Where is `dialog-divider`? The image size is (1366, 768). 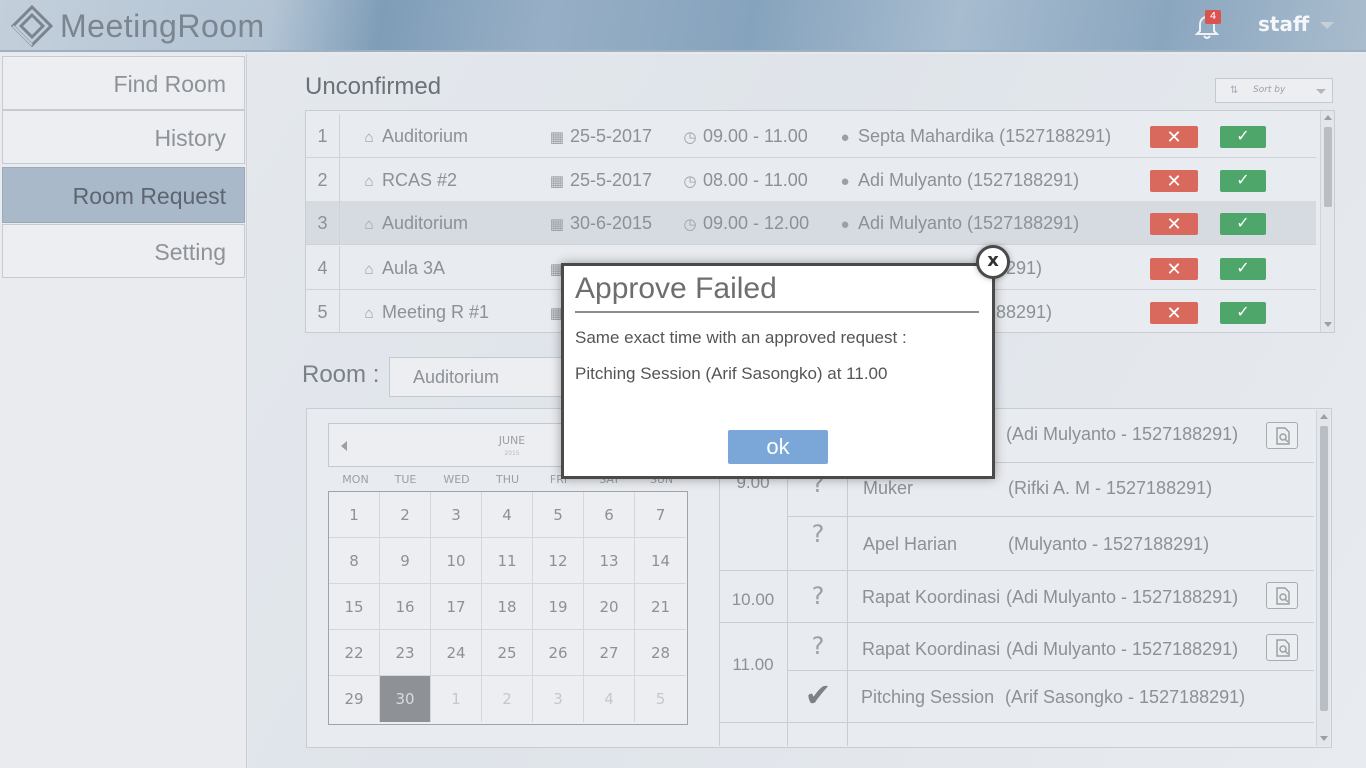
dialog-divider is located at coordinates (777, 312).